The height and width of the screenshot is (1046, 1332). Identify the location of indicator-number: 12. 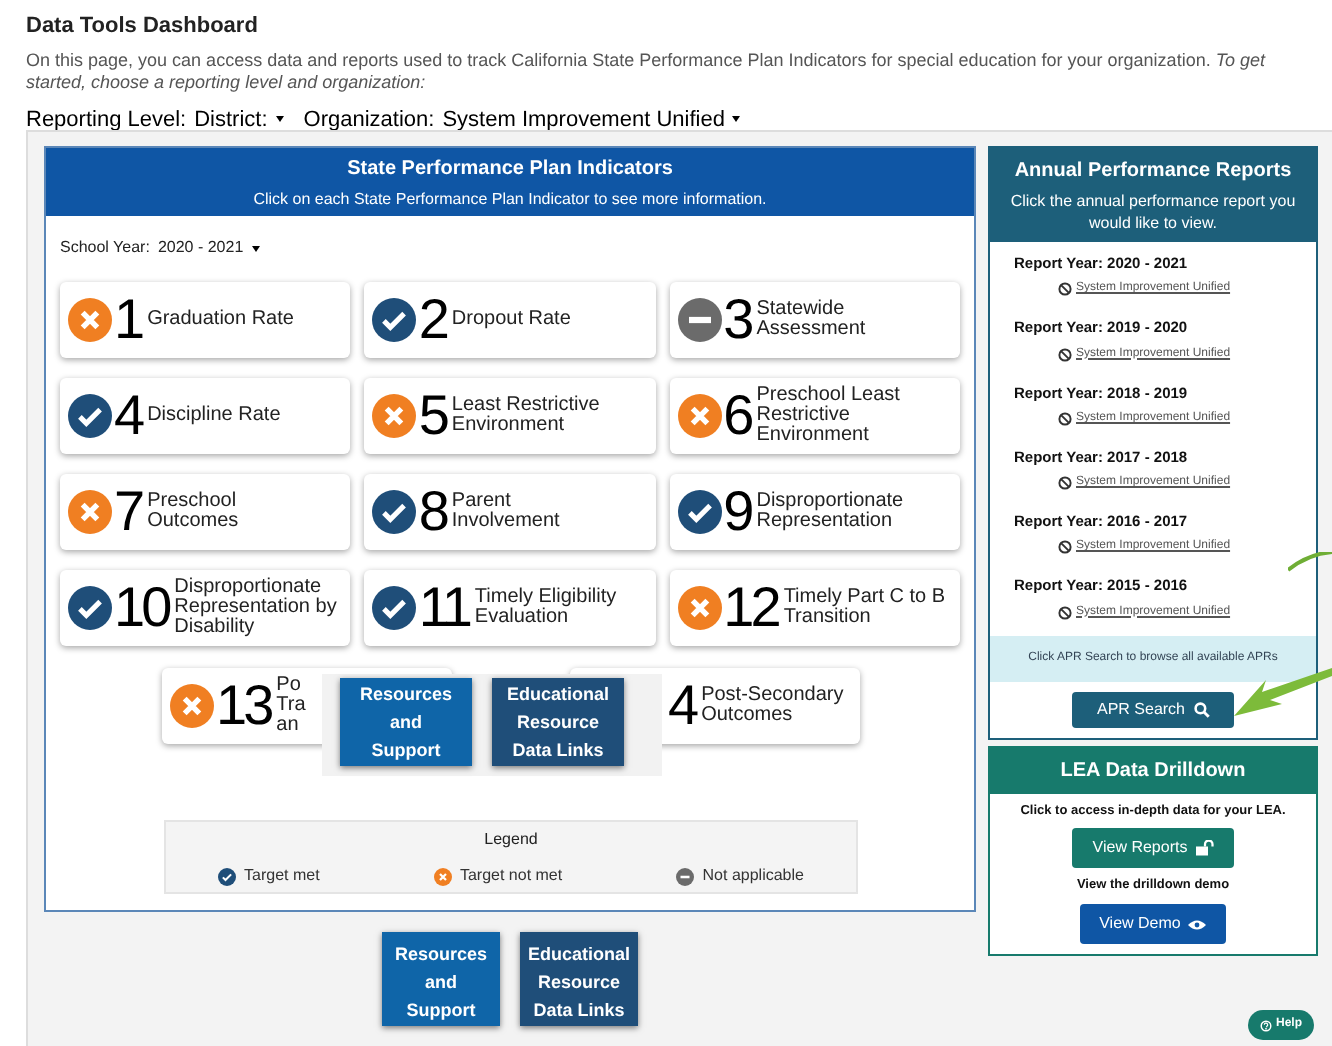
(750, 608).